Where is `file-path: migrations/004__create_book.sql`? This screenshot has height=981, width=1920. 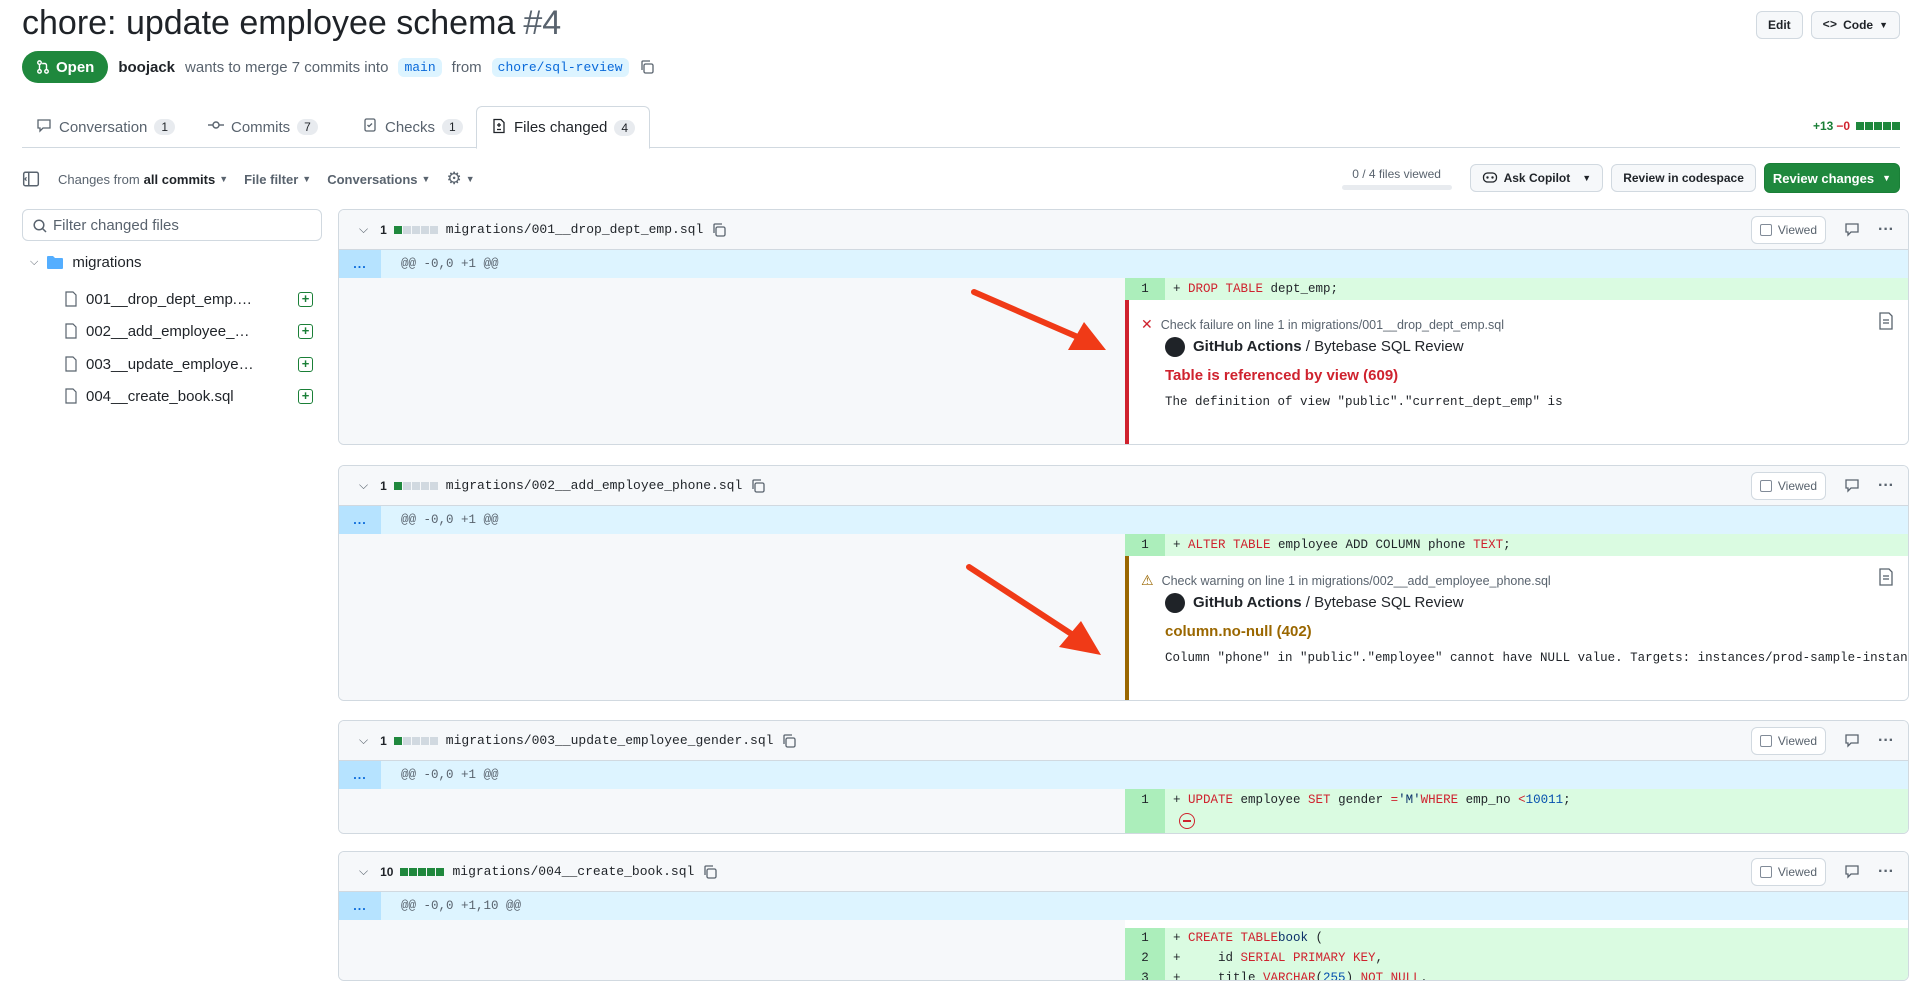 file-path: migrations/004__create_book.sql is located at coordinates (573, 871).